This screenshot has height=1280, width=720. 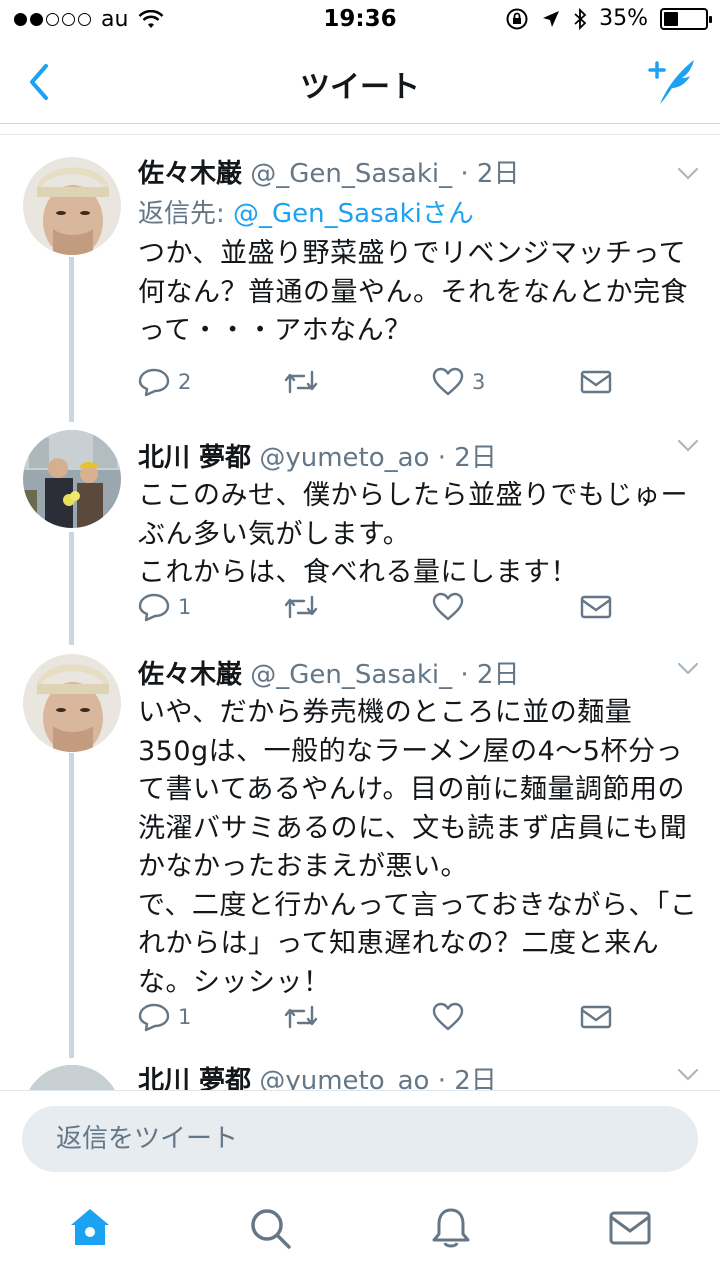 What do you see at coordinates (551, 18) in the screenshot?
I see `location-arrow-icon` at bounding box center [551, 18].